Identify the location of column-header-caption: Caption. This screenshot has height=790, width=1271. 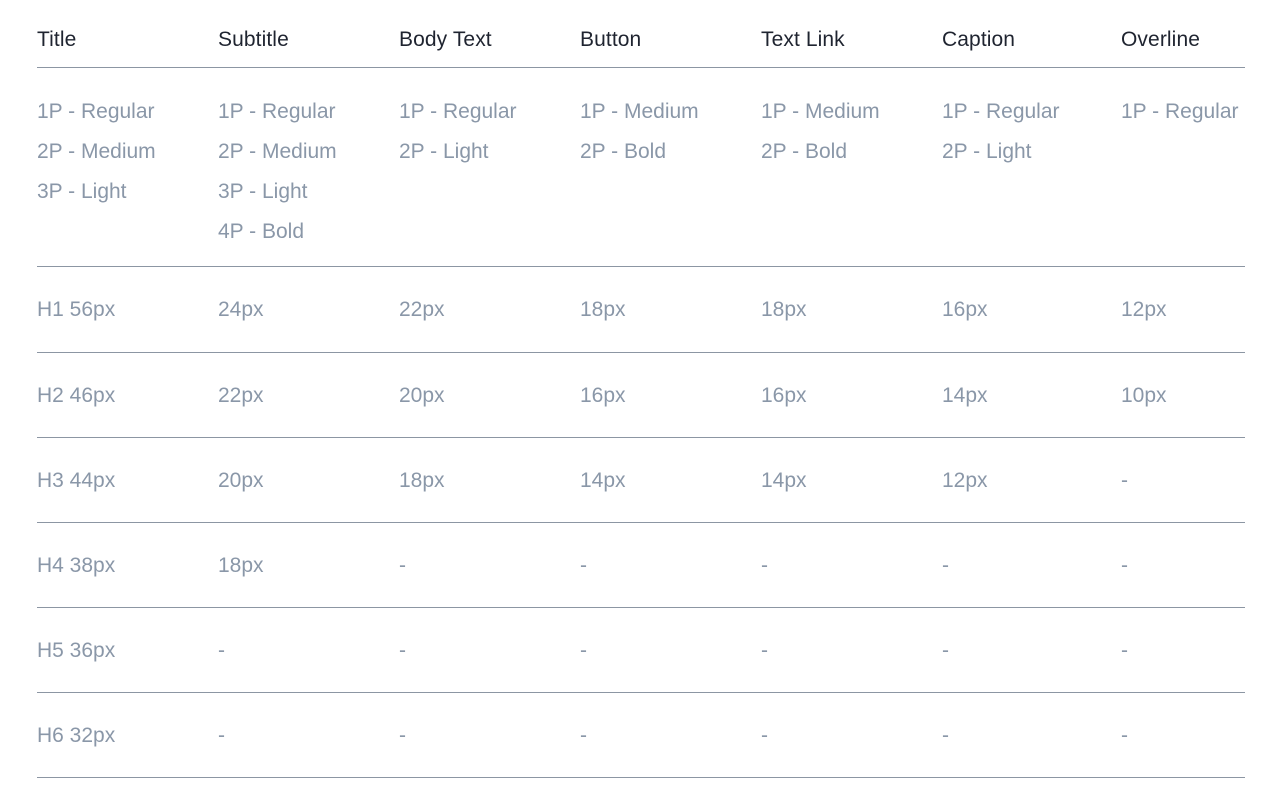
(979, 39).